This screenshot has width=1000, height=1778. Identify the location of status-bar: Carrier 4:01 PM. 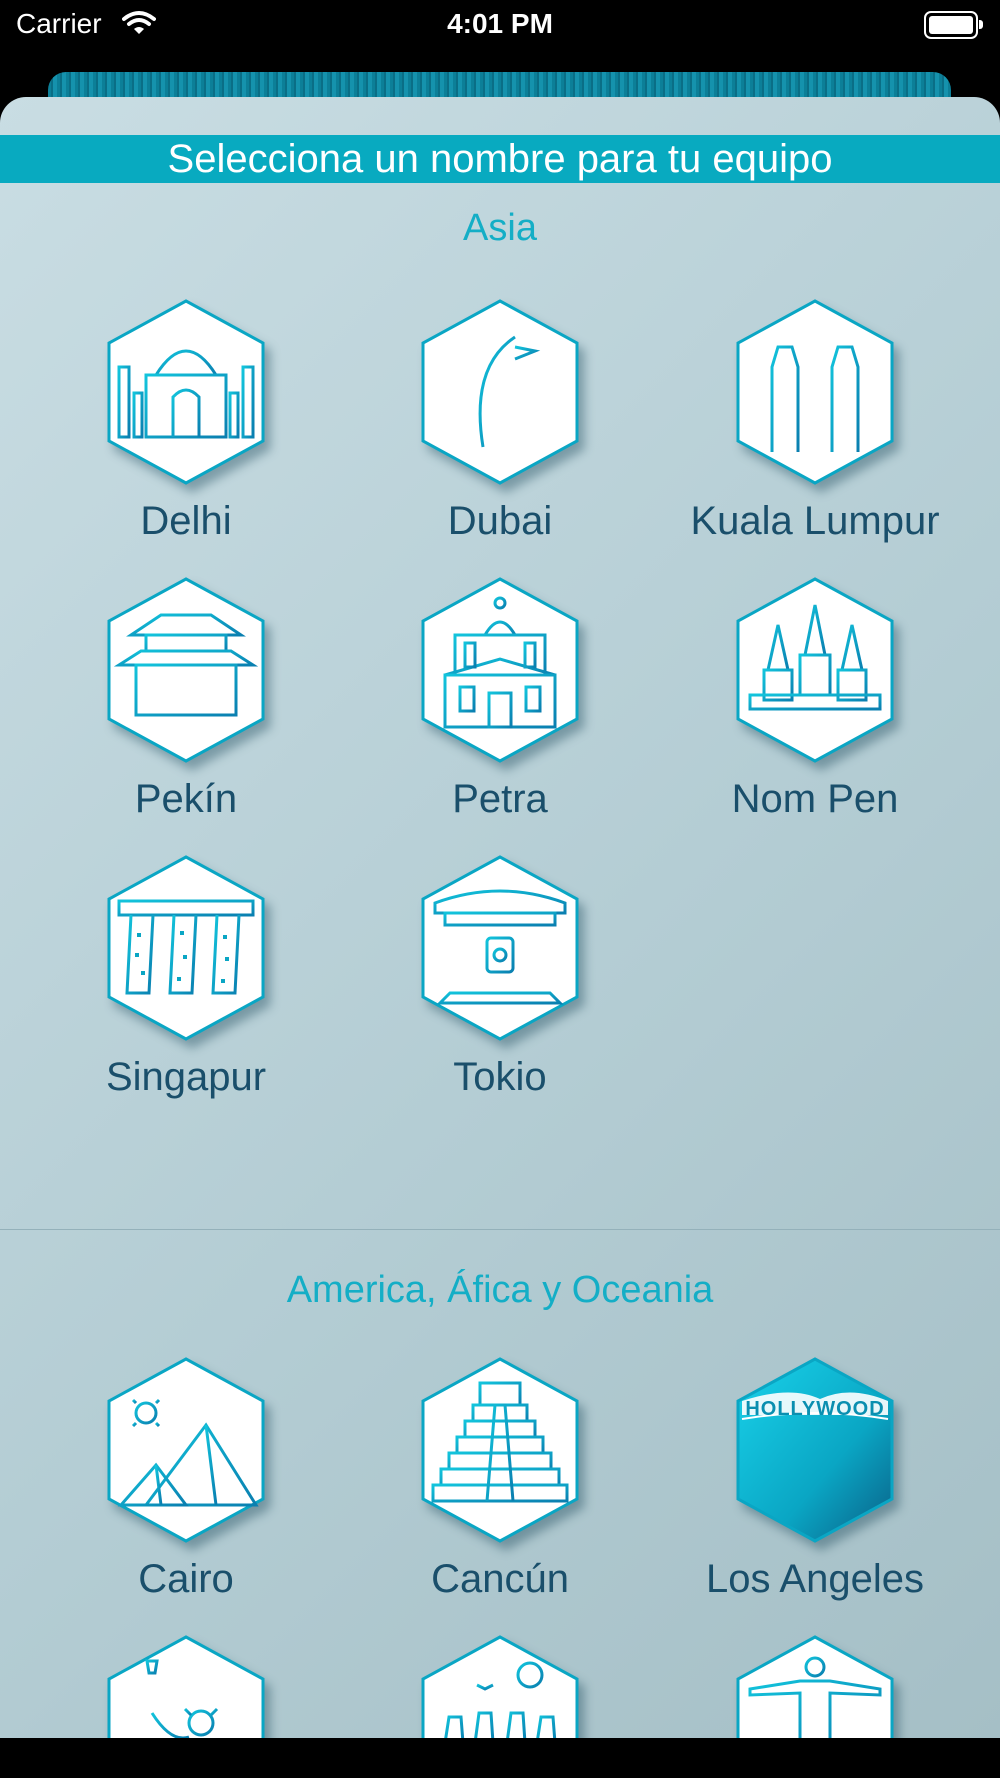
(500, 26).